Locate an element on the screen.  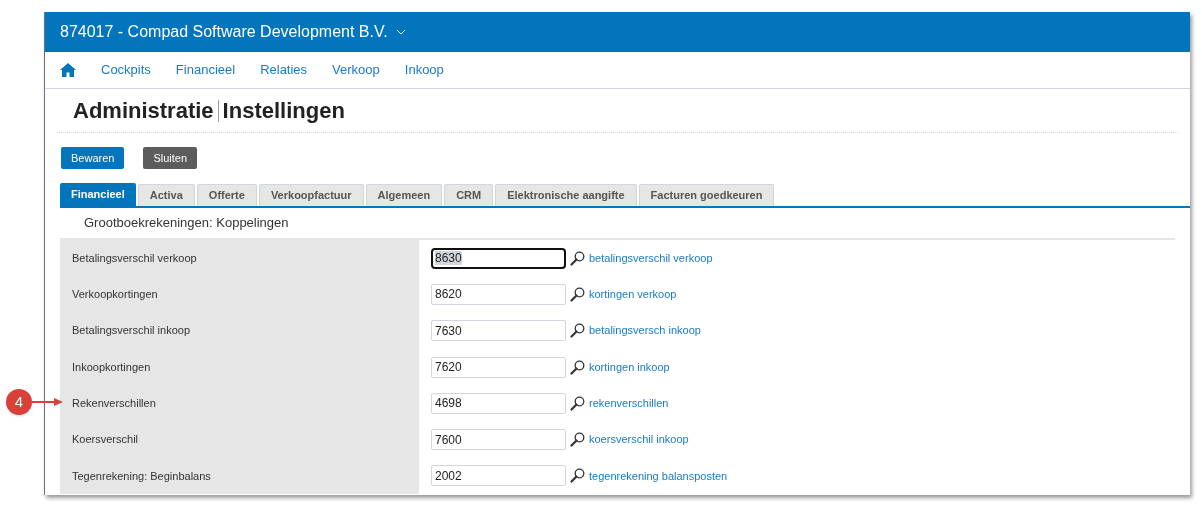
arrow-icon is located at coordinates (48, 402).